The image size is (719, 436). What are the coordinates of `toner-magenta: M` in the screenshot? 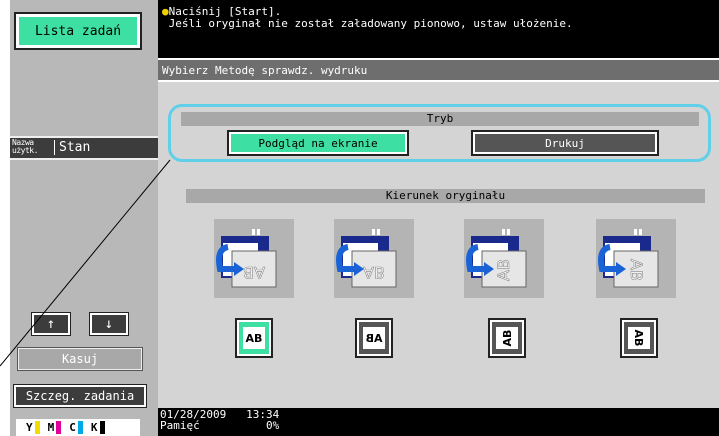 It's located at (57, 428).